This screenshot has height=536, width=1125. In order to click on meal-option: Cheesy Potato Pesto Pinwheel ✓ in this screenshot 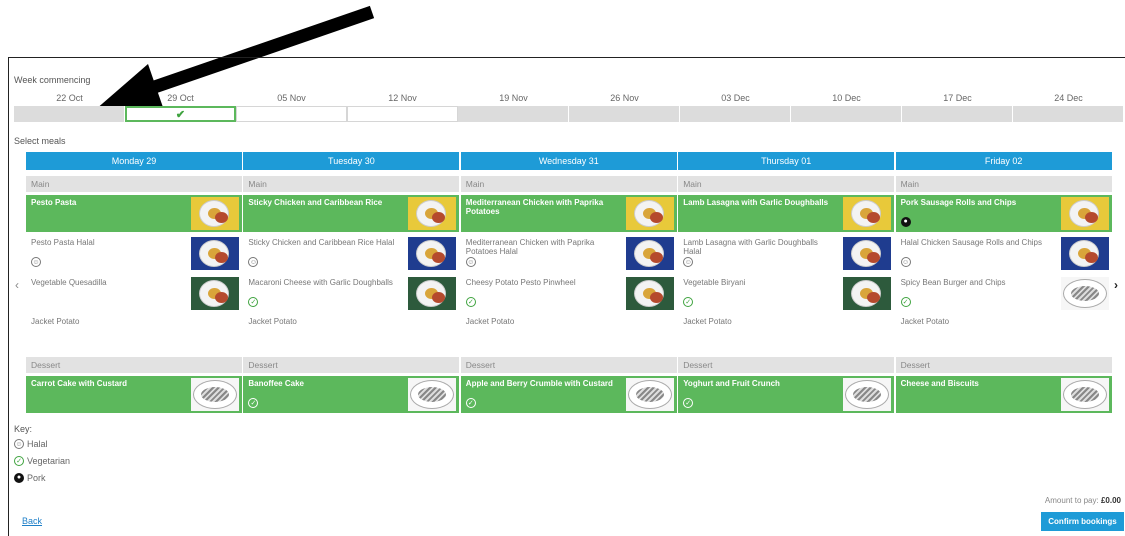, I will do `click(569, 293)`.